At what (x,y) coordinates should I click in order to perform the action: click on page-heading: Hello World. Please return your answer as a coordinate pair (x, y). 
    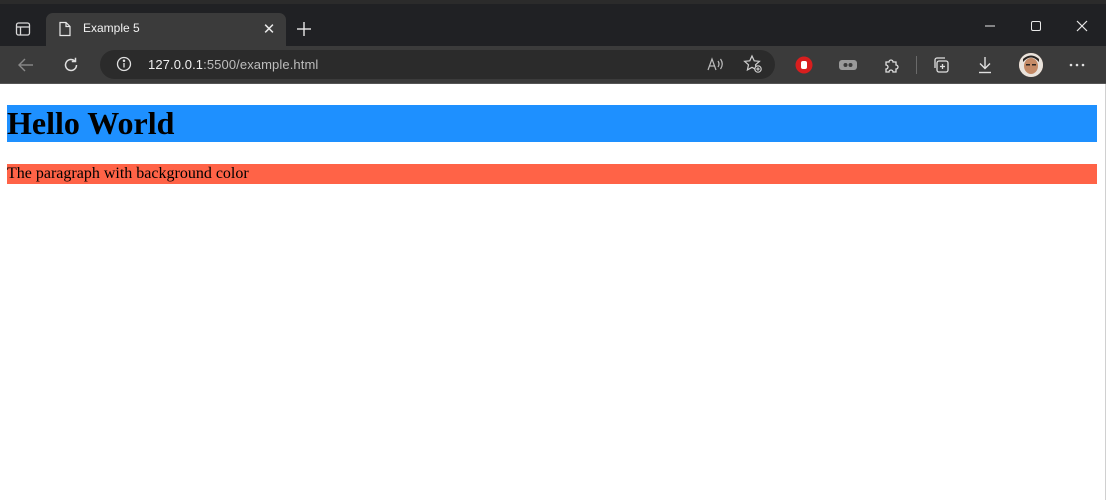
    Looking at the image, I should click on (552, 123).